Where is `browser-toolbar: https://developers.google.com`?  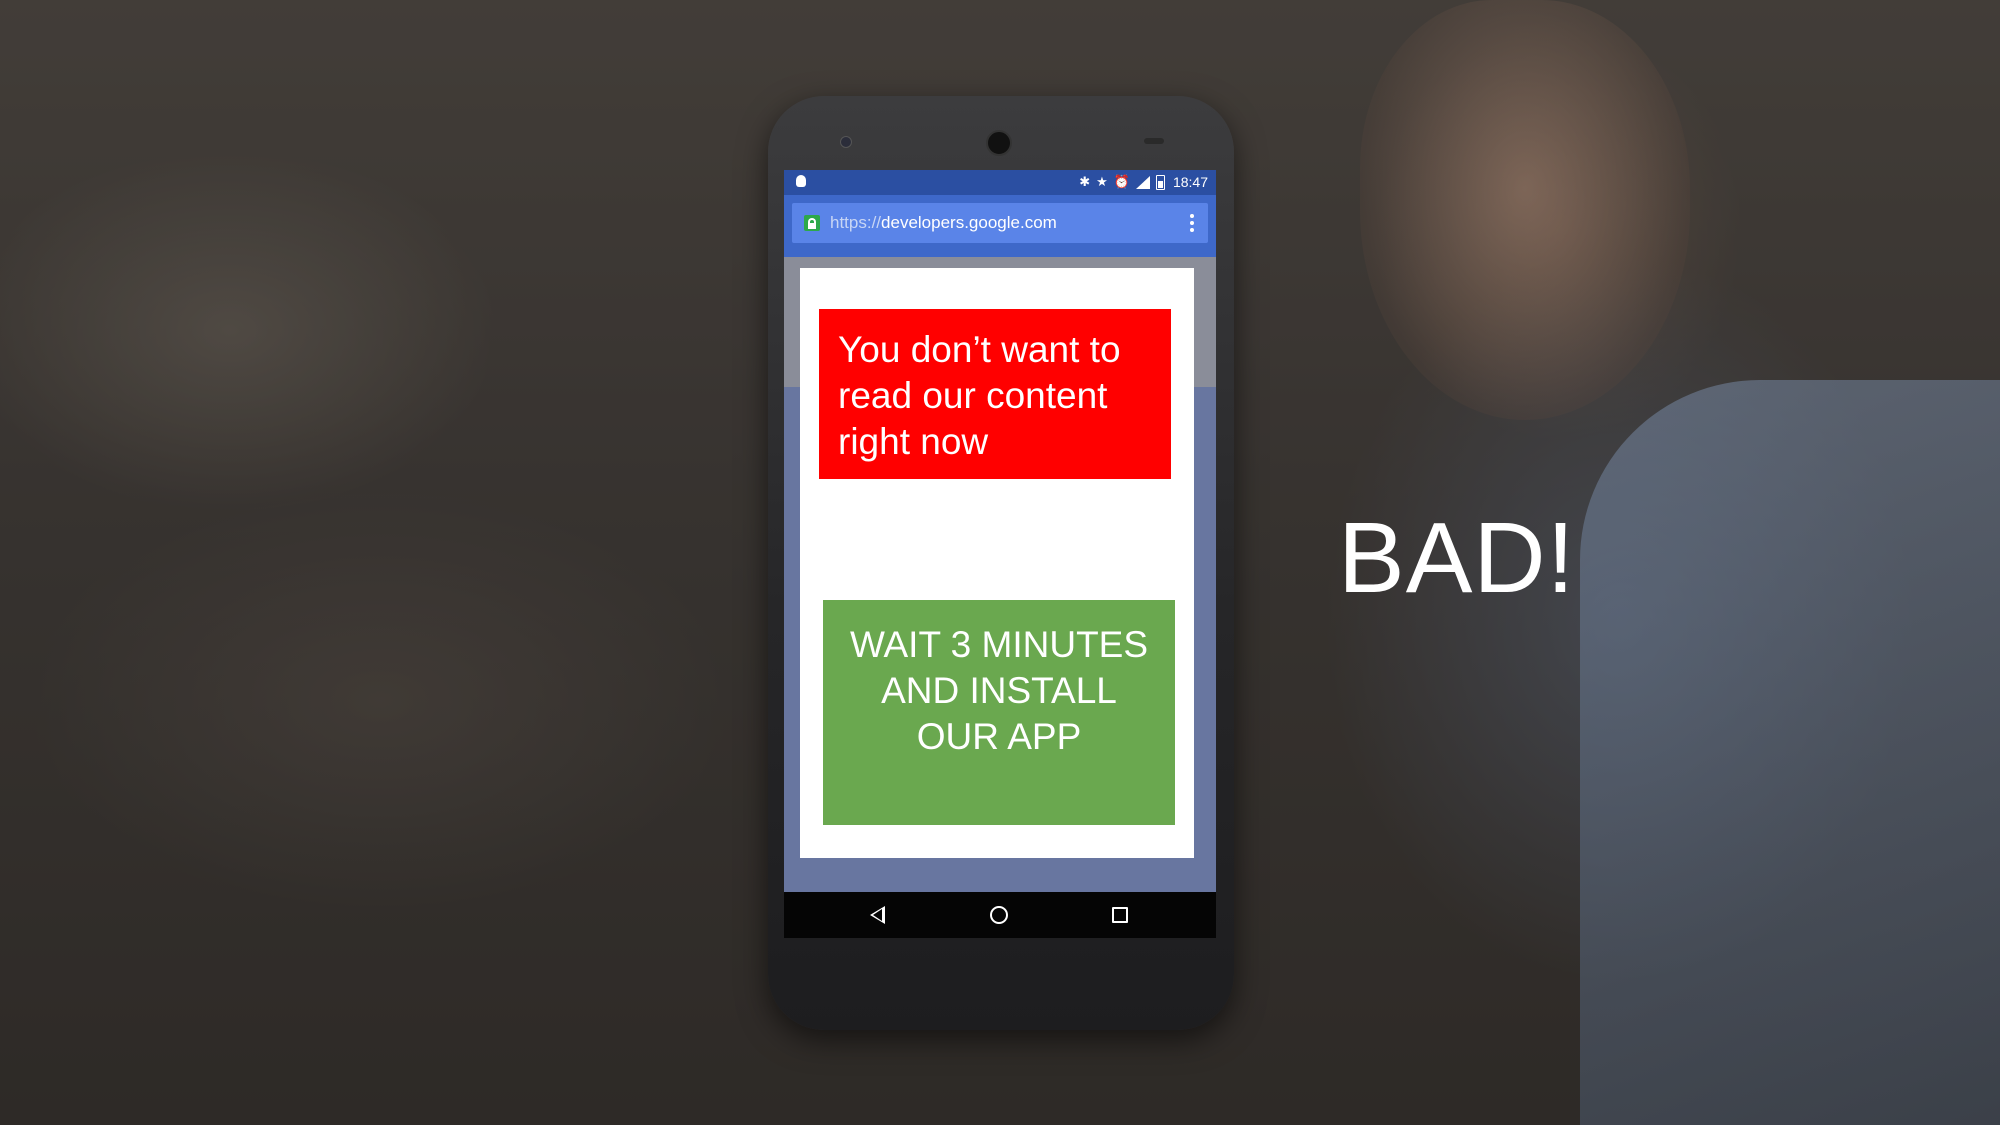 browser-toolbar: https://developers.google.com is located at coordinates (1000, 226).